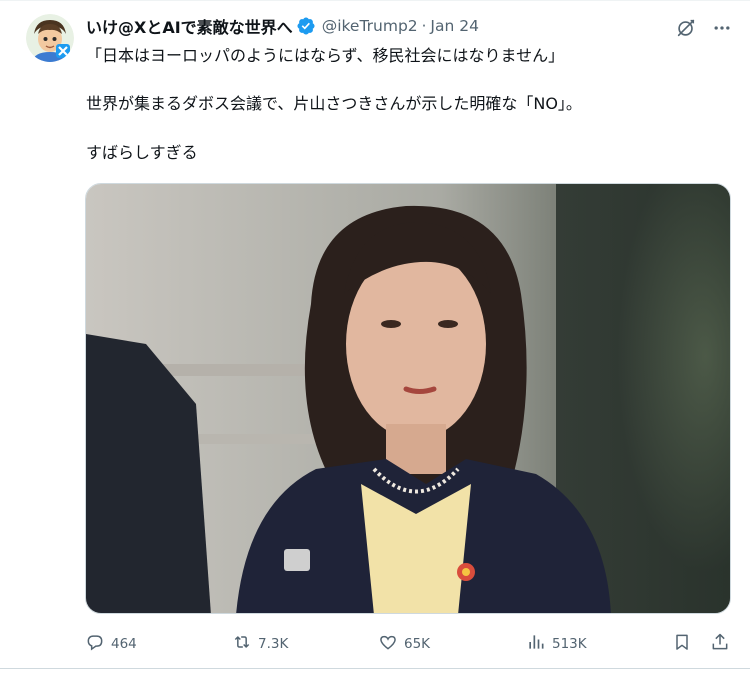  I want to click on share-icon, so click(720, 644).